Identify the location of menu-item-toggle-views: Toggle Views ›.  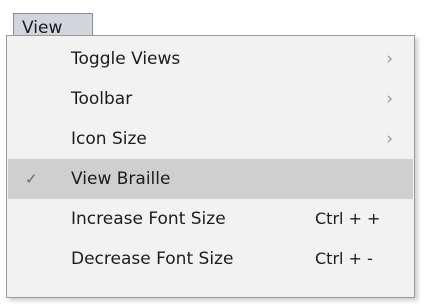
(210, 59).